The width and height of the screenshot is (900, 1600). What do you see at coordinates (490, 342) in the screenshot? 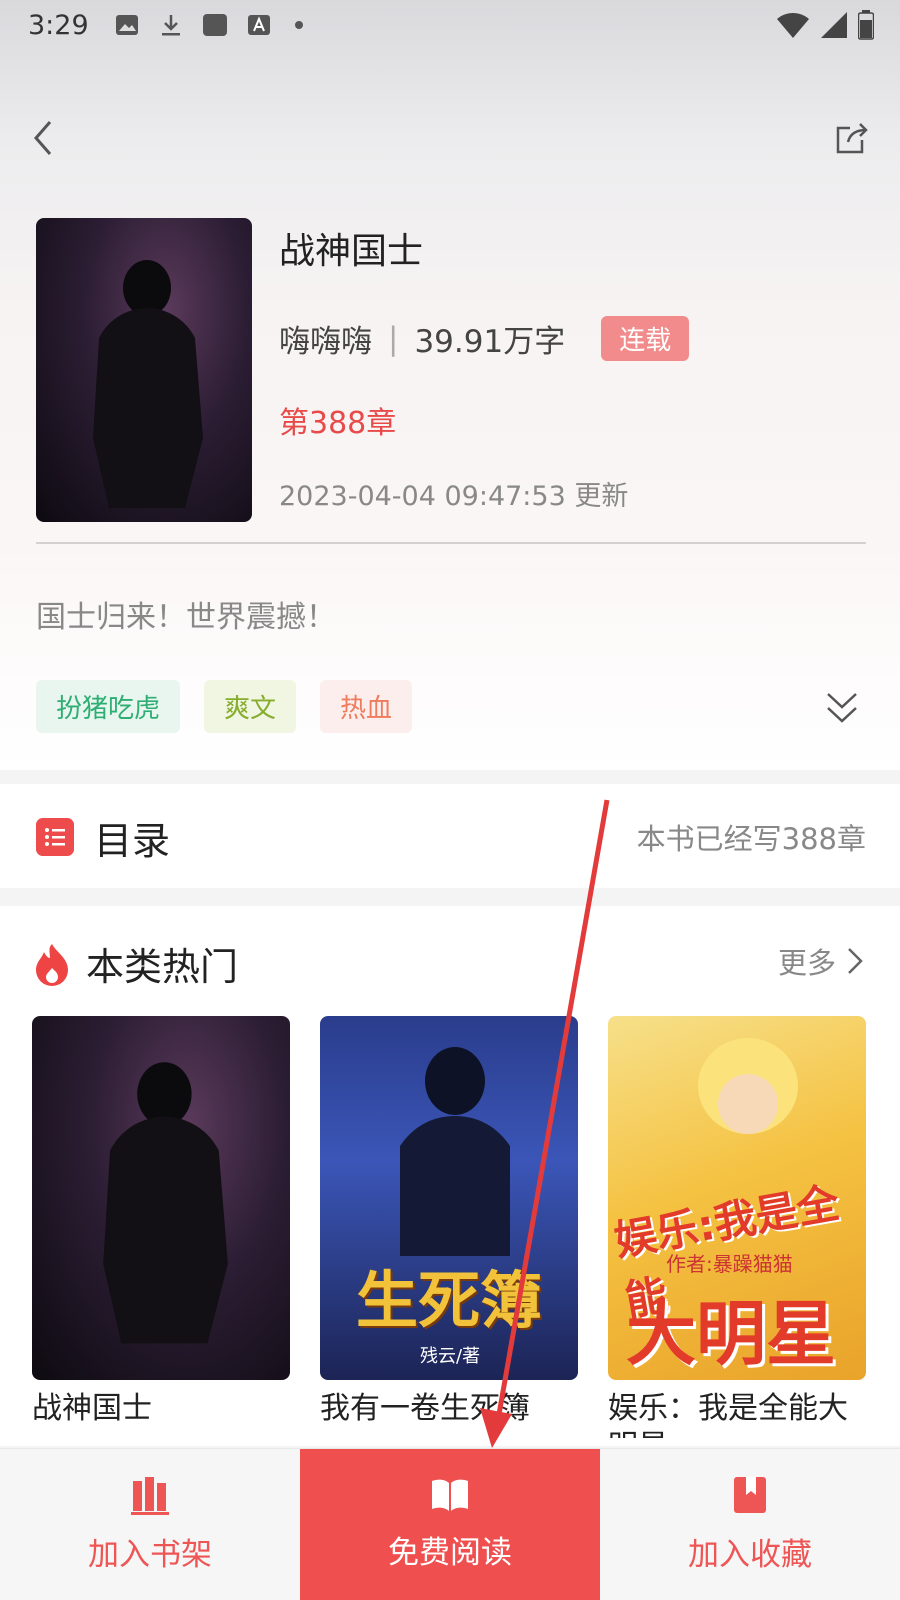
I see `word-count: 39.91万字` at bounding box center [490, 342].